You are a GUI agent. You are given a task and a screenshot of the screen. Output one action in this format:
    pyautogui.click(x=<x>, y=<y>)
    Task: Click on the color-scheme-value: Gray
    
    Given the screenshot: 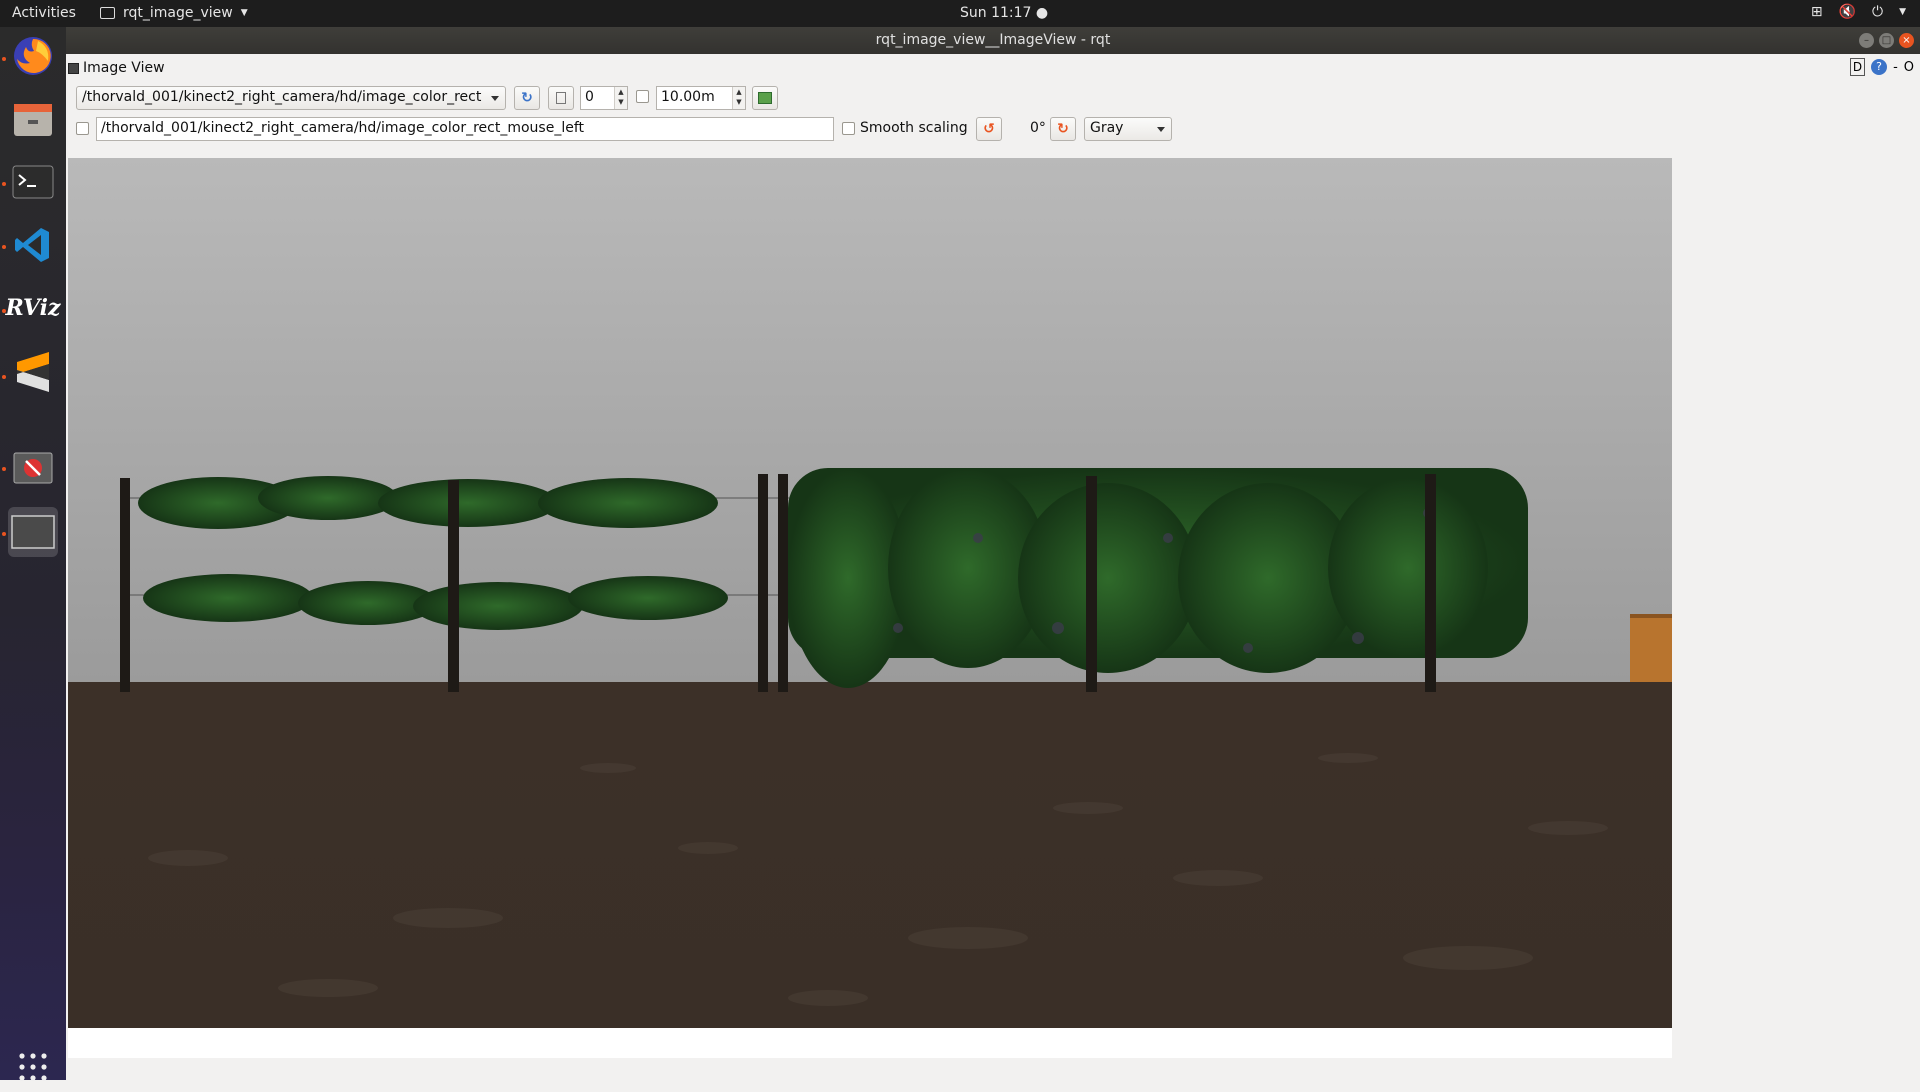 What is the action you would take?
    pyautogui.click(x=1107, y=128)
    